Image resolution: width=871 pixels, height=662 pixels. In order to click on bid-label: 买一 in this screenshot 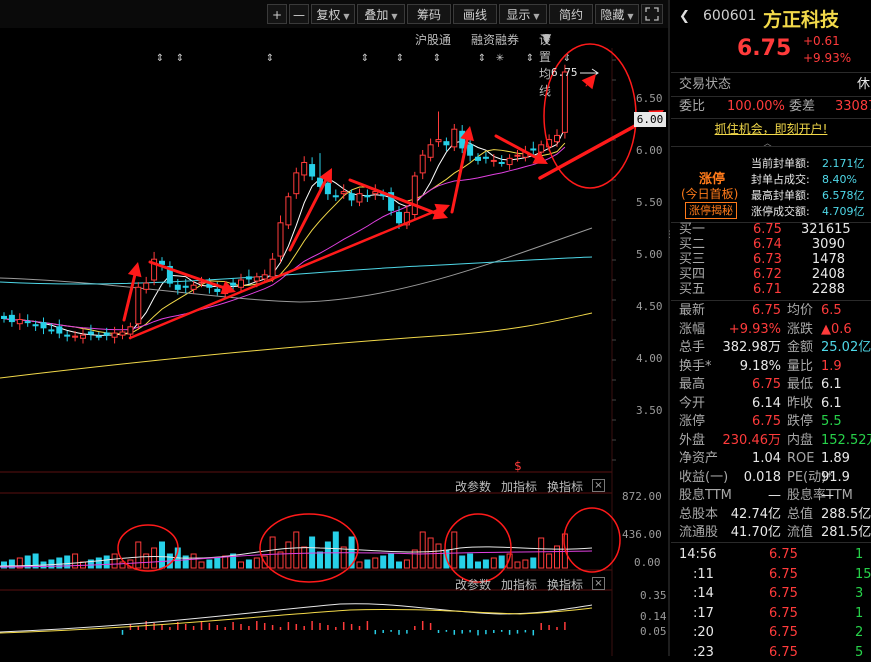, I will do `click(692, 229)`.